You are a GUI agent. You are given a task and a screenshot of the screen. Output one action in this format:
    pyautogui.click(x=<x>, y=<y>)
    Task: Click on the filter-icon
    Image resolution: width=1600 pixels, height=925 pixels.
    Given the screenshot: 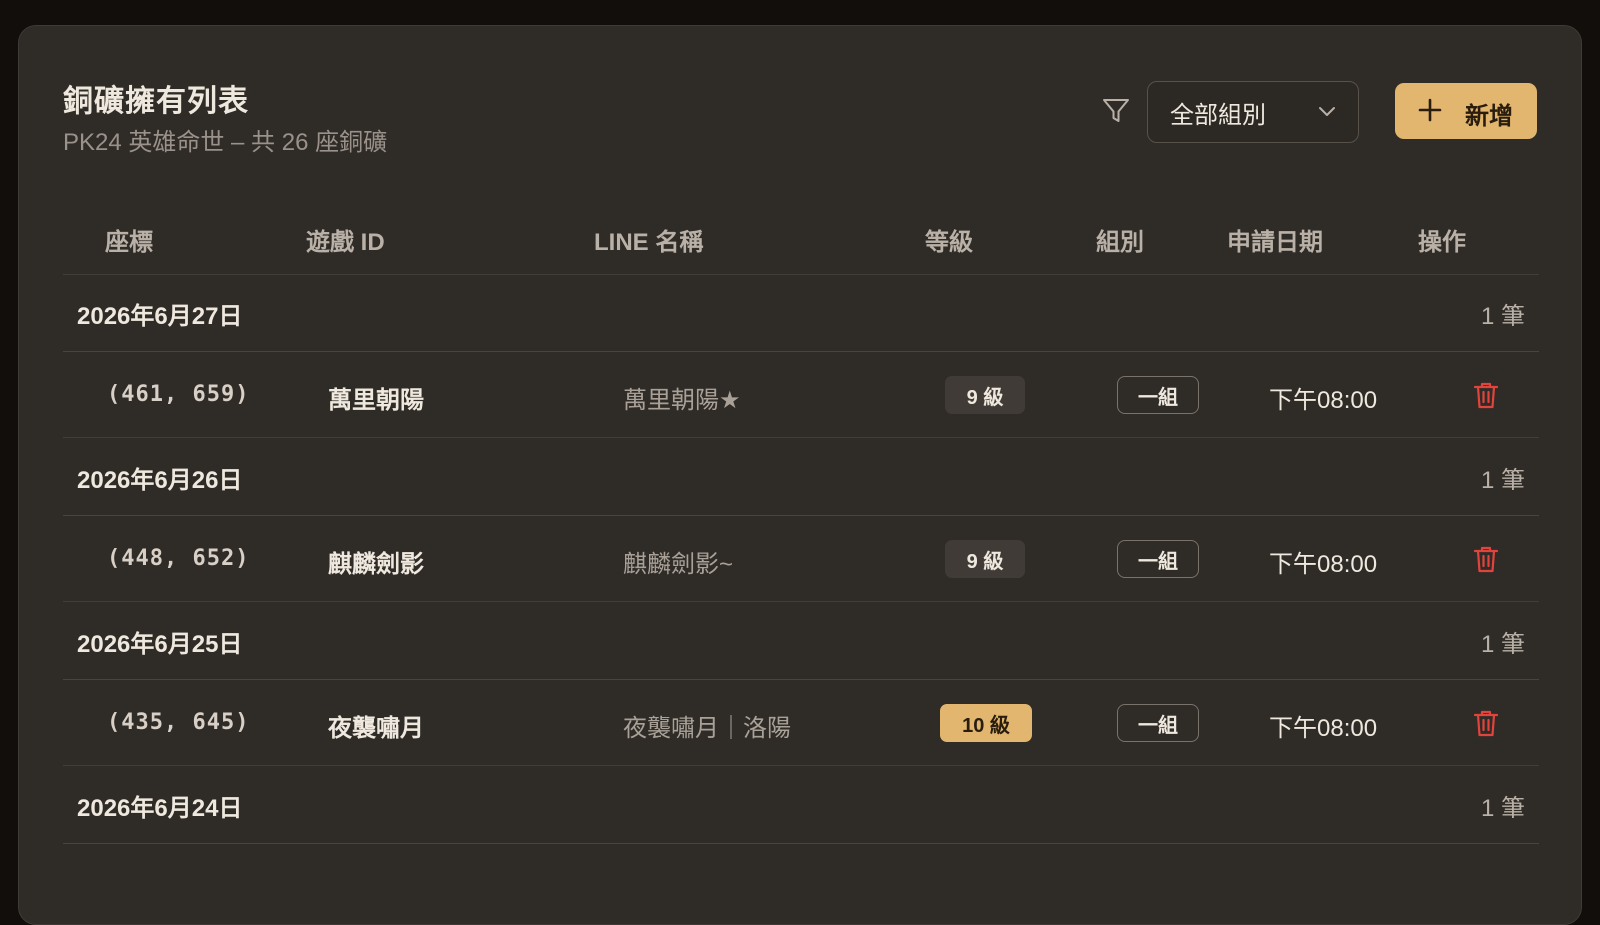 What is the action you would take?
    pyautogui.click(x=1116, y=111)
    